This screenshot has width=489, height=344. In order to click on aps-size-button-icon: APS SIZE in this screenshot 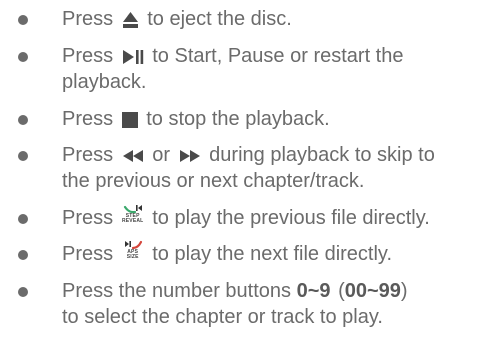, I will do `click(133, 251)`.